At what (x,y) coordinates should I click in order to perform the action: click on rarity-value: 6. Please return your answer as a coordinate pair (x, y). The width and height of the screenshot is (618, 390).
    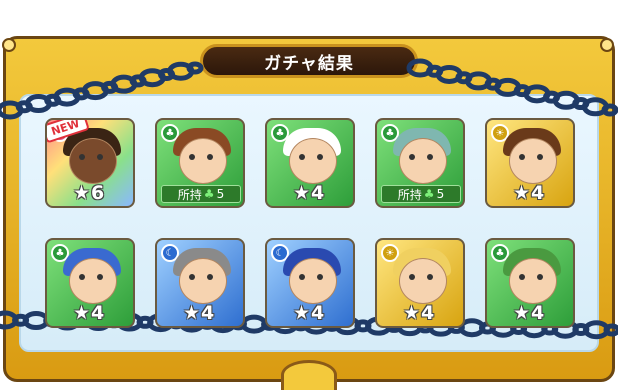
    Looking at the image, I should click on (98, 193).